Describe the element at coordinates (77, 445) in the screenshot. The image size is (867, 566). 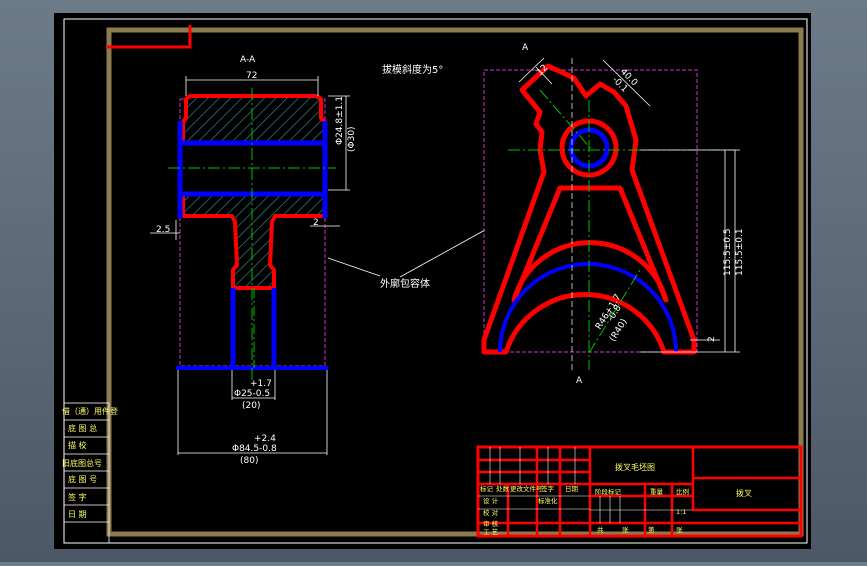
I see `side-table-row-2: 描 校` at that location.